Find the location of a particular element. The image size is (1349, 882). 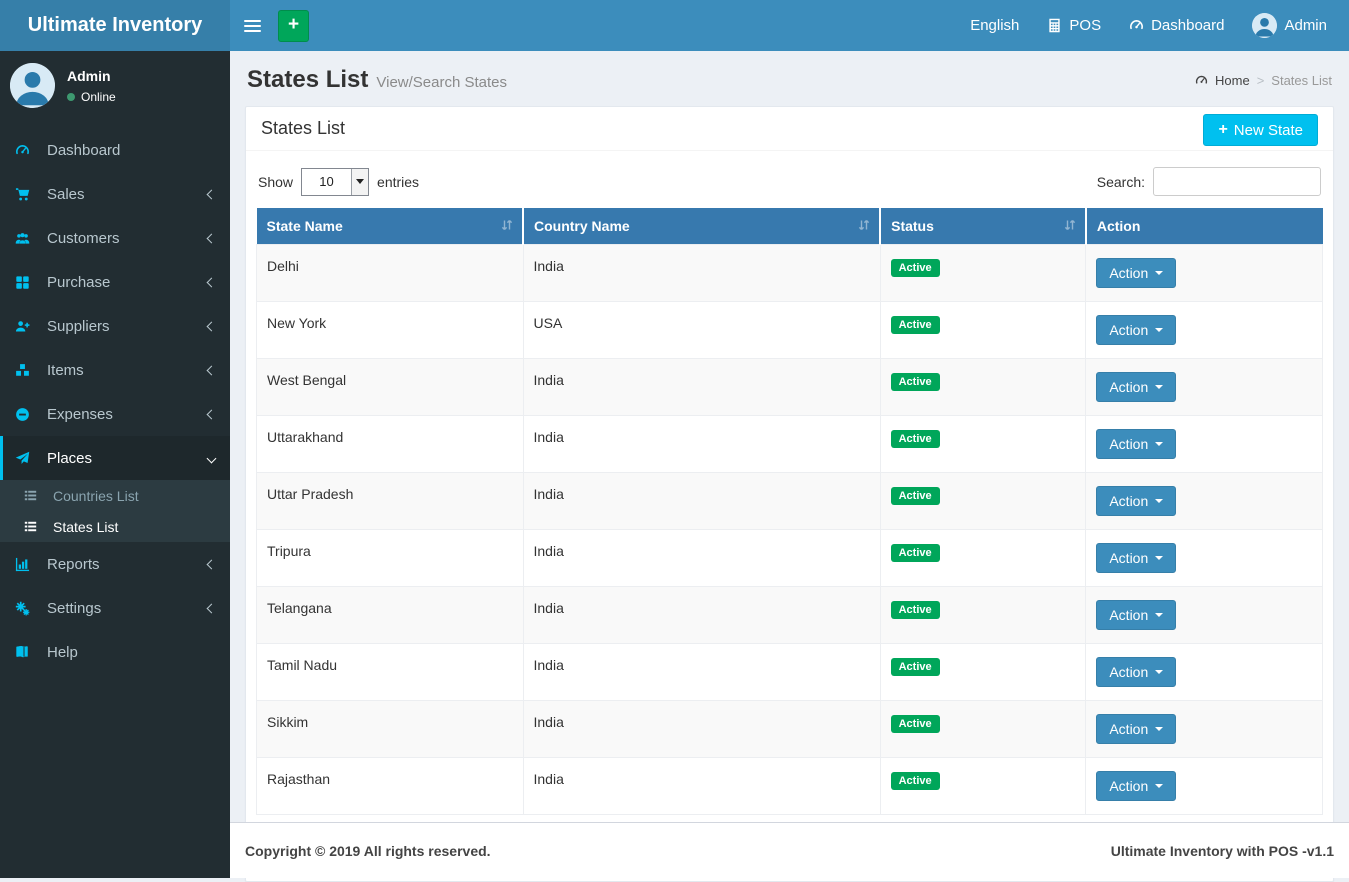

minus-circle-icon is located at coordinates (25, 414).